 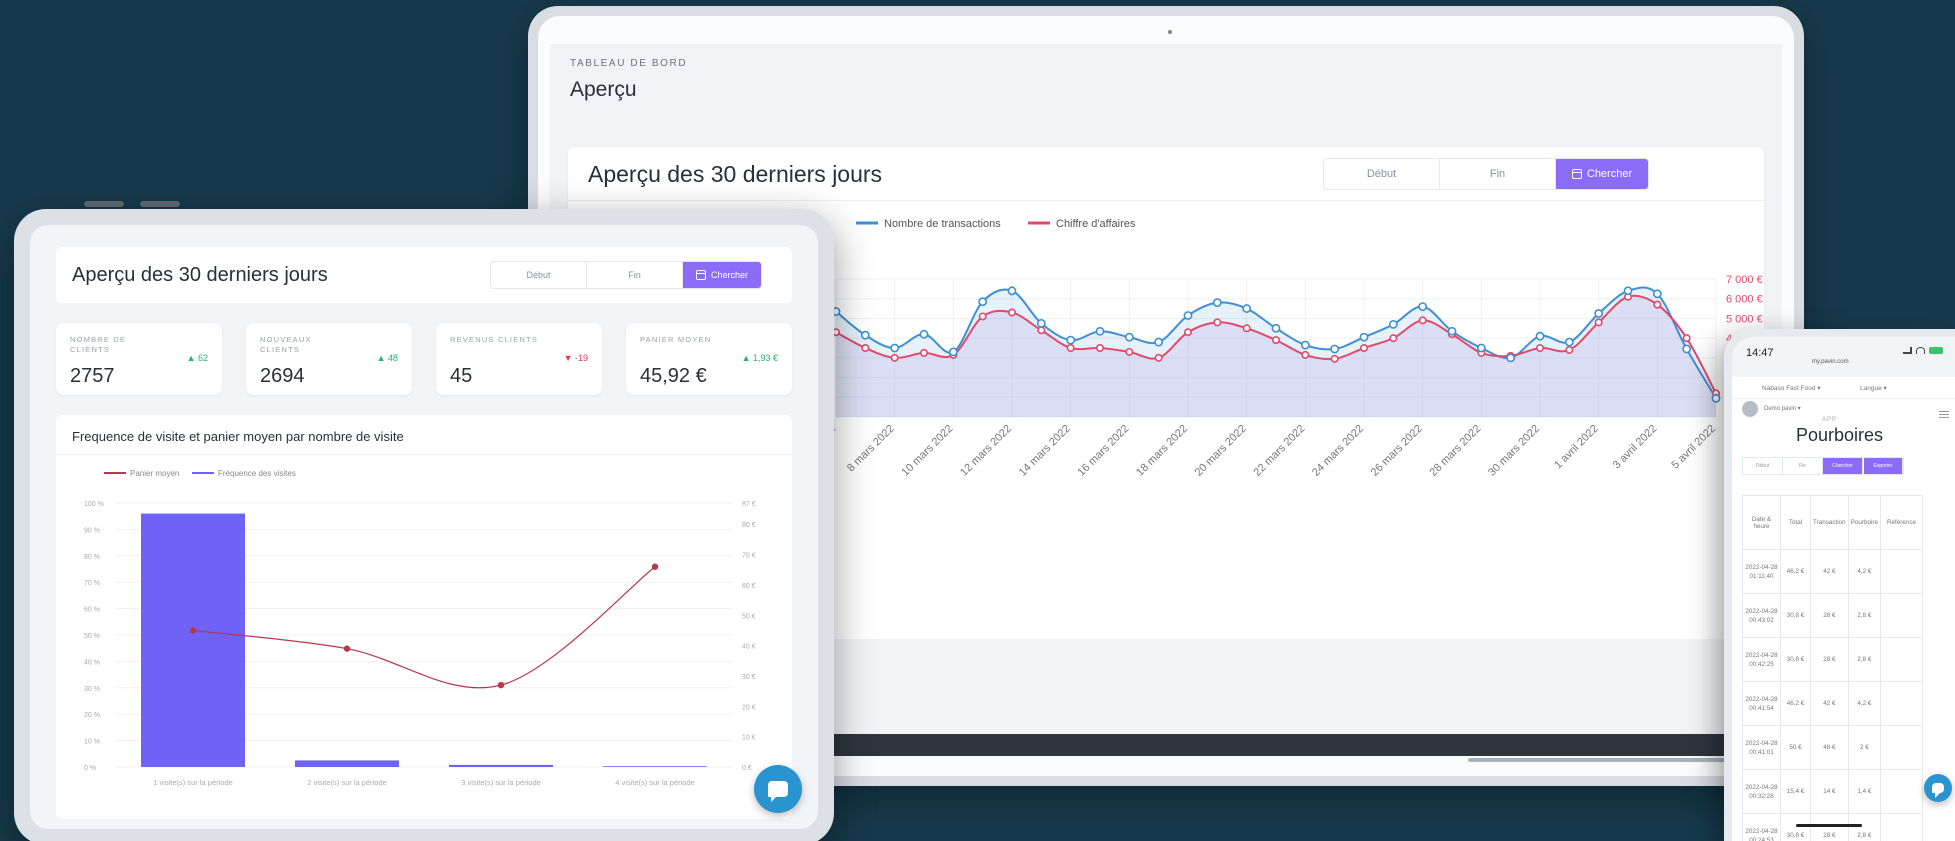 What do you see at coordinates (1901, 522) in the screenshot?
I see `column-header: Référence` at bounding box center [1901, 522].